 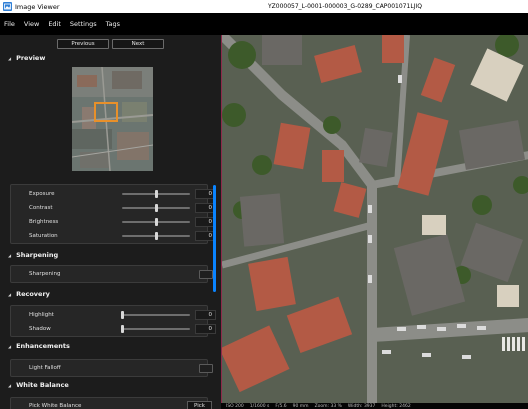 I want to click on sharpening-card: Sharpening, so click(x=111, y=274).